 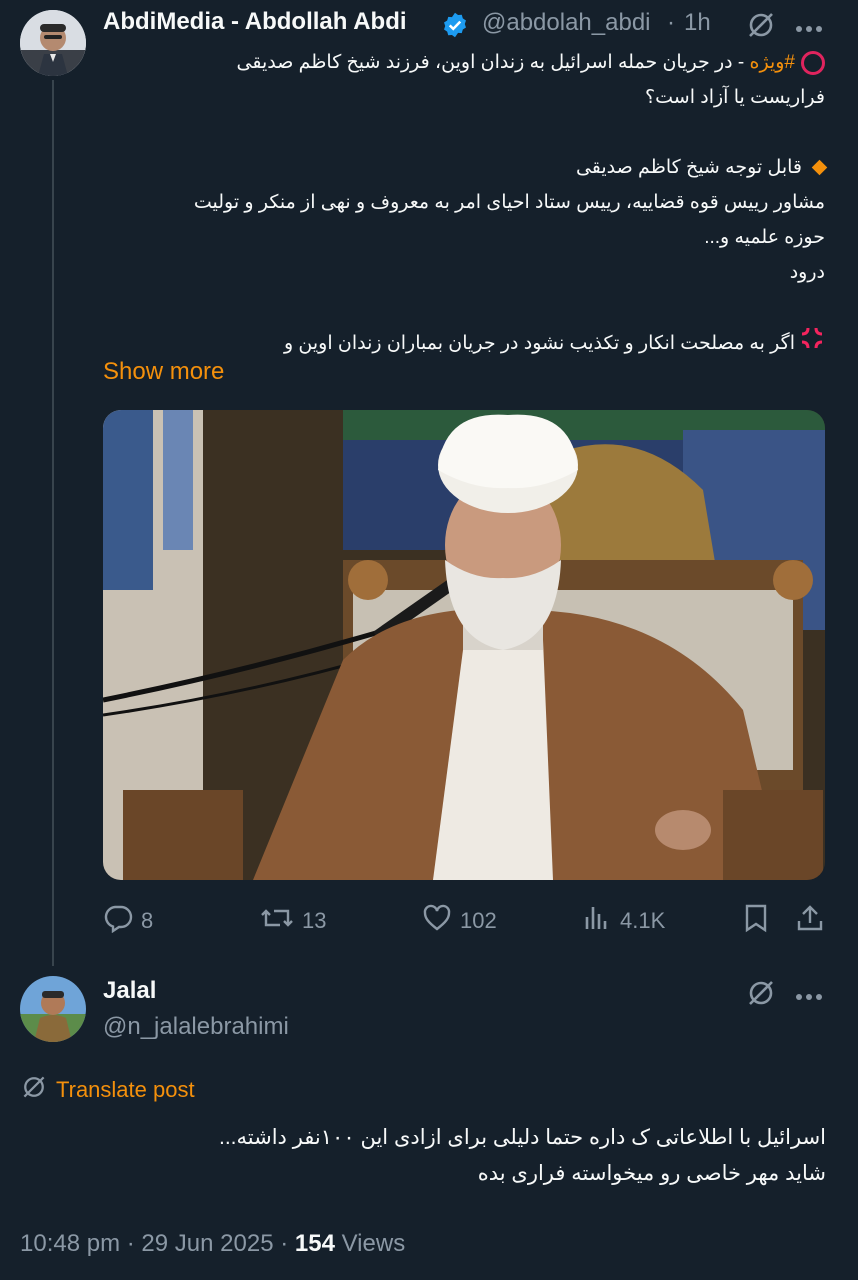 I want to click on like-button: 102, so click(x=459, y=921).